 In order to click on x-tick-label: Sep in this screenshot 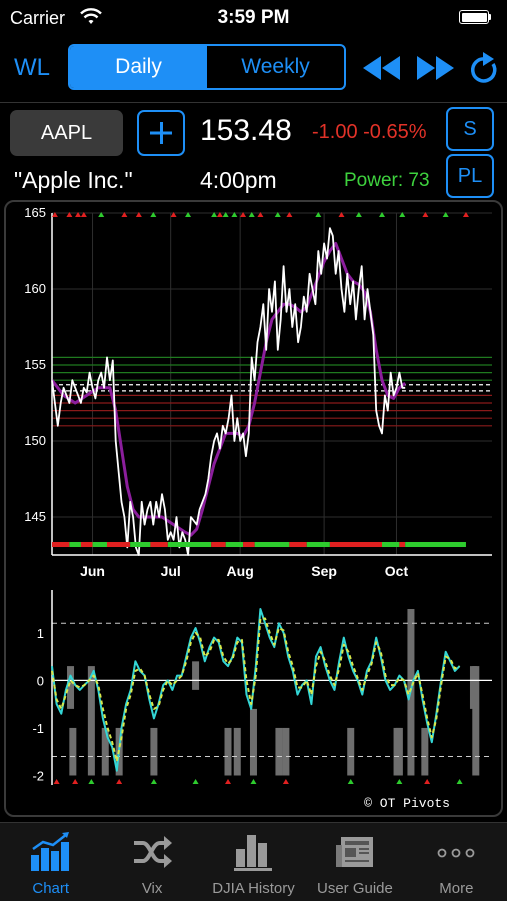, I will do `click(324, 571)`.